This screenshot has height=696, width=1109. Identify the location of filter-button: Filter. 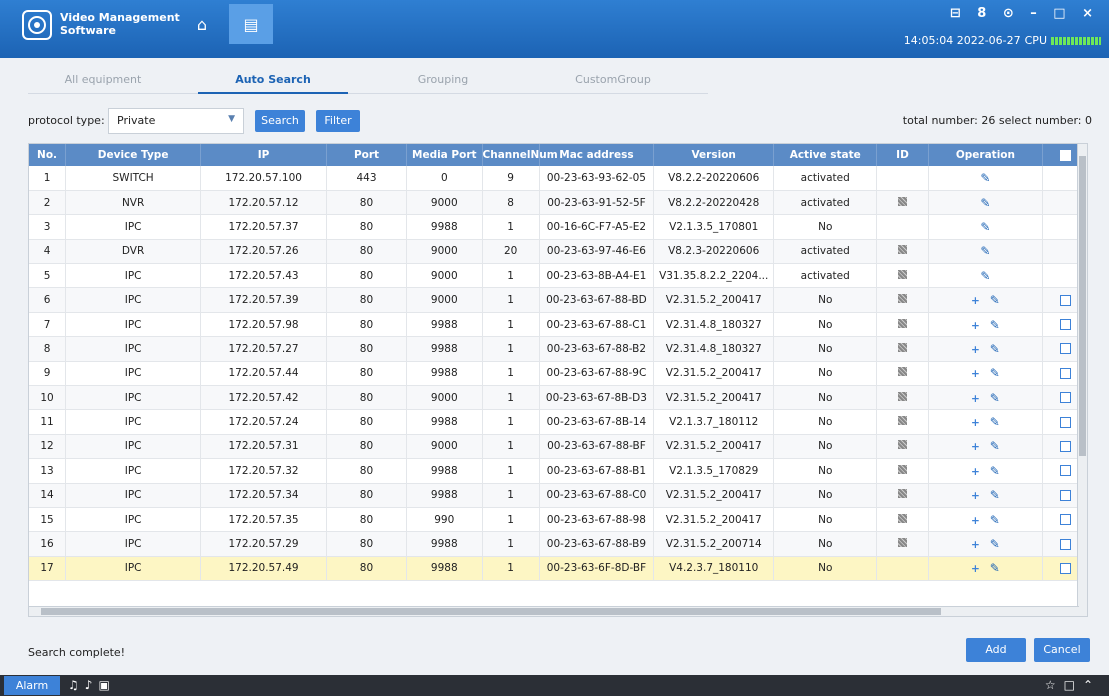
(338, 121).